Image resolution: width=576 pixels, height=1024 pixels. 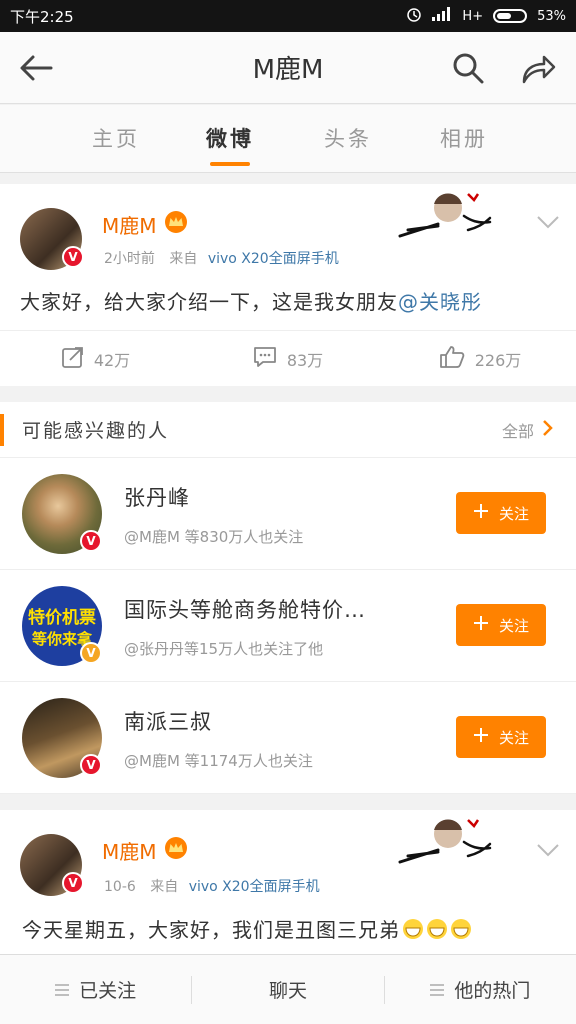 What do you see at coordinates (211, 930) in the screenshot?
I see `post-body: 今天星期五，大家好，我们是丑图三兄弟` at bounding box center [211, 930].